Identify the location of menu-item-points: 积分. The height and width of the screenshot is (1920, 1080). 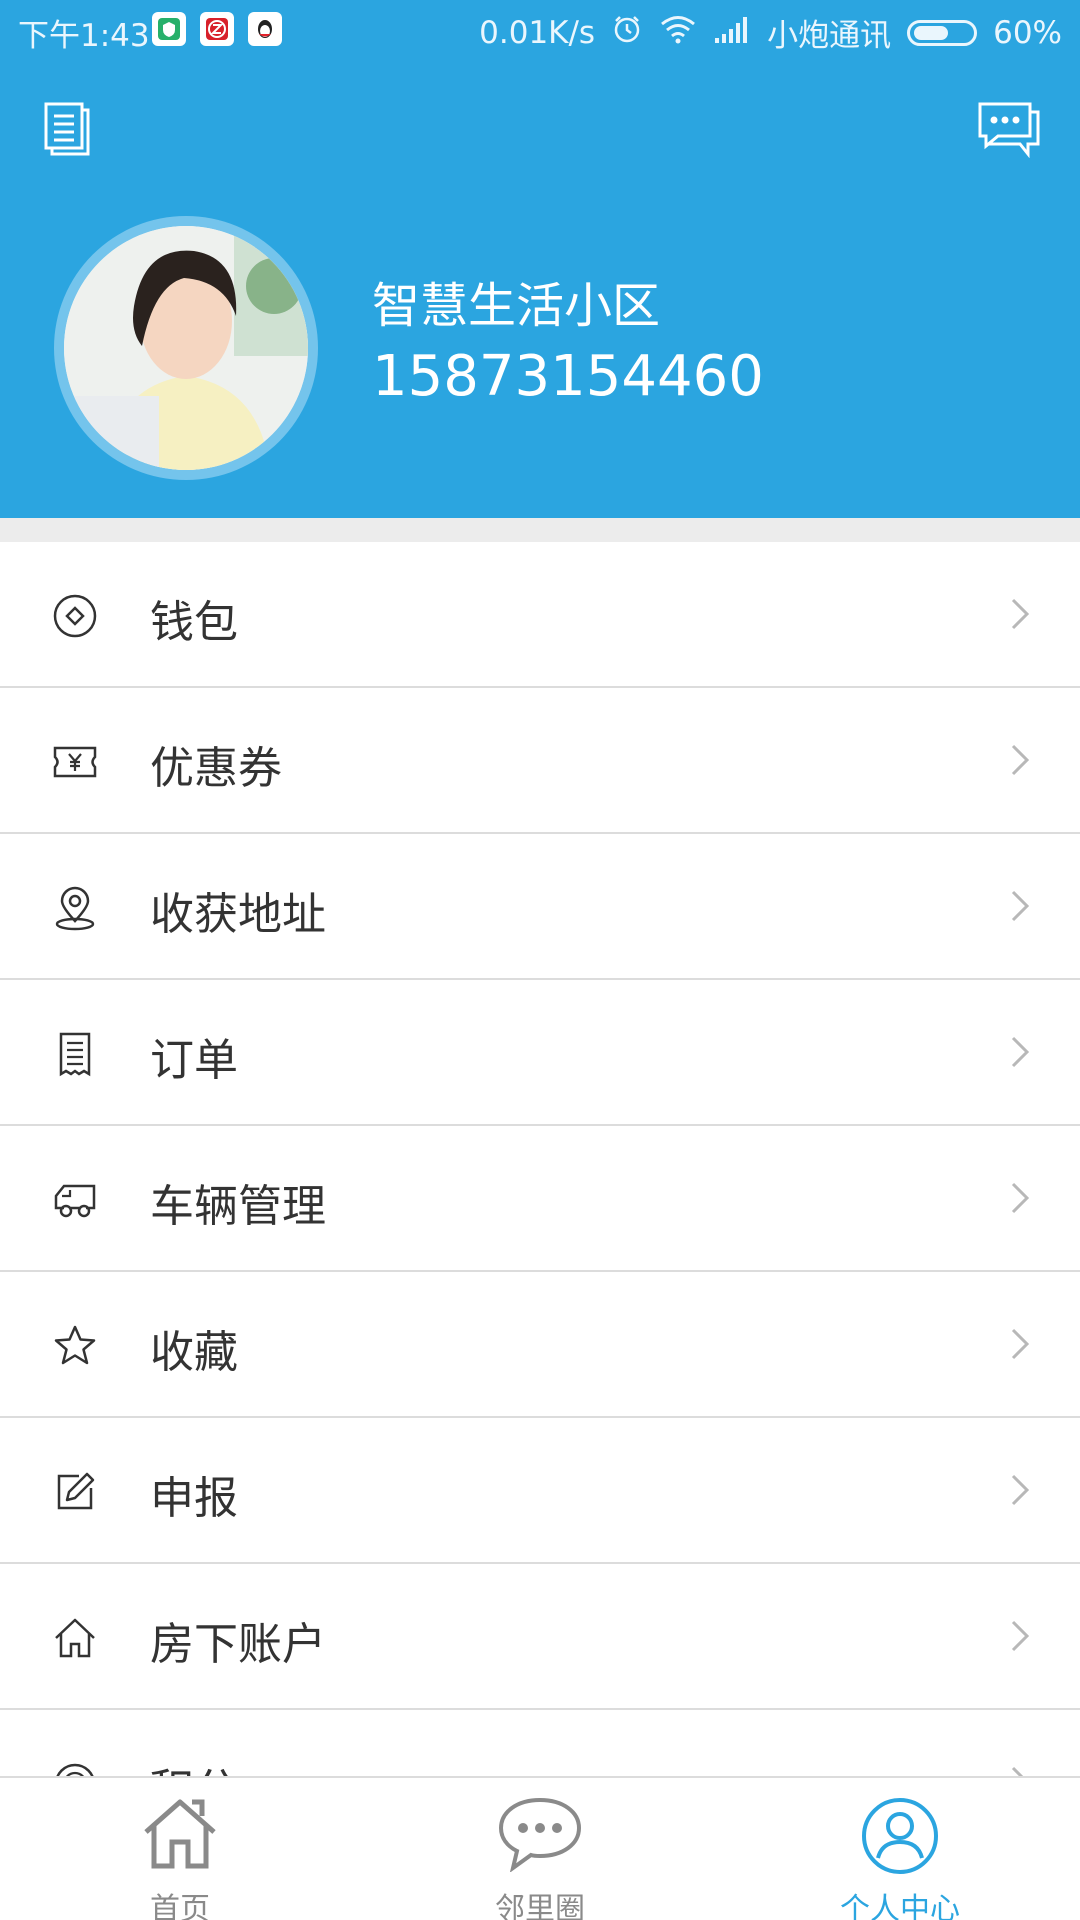
(540, 1743).